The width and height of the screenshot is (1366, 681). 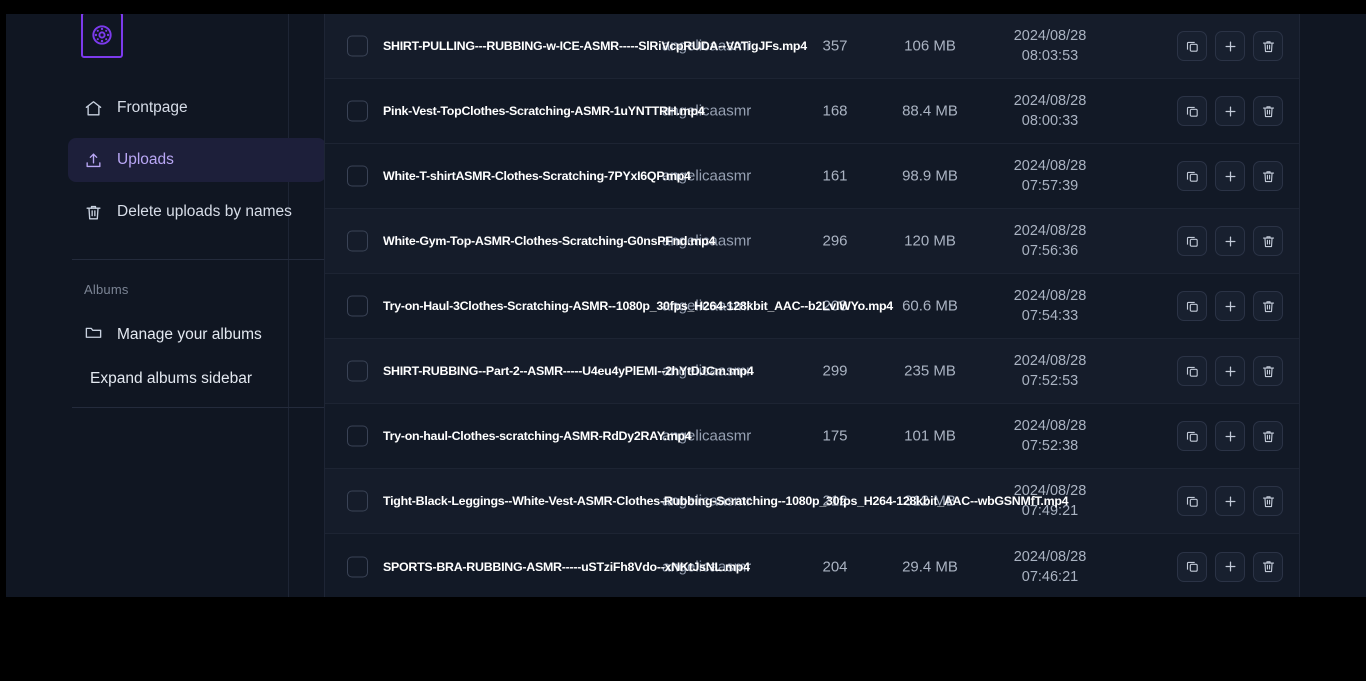 What do you see at coordinates (1050, 56) in the screenshot?
I see `upload-time: 08:03:53` at bounding box center [1050, 56].